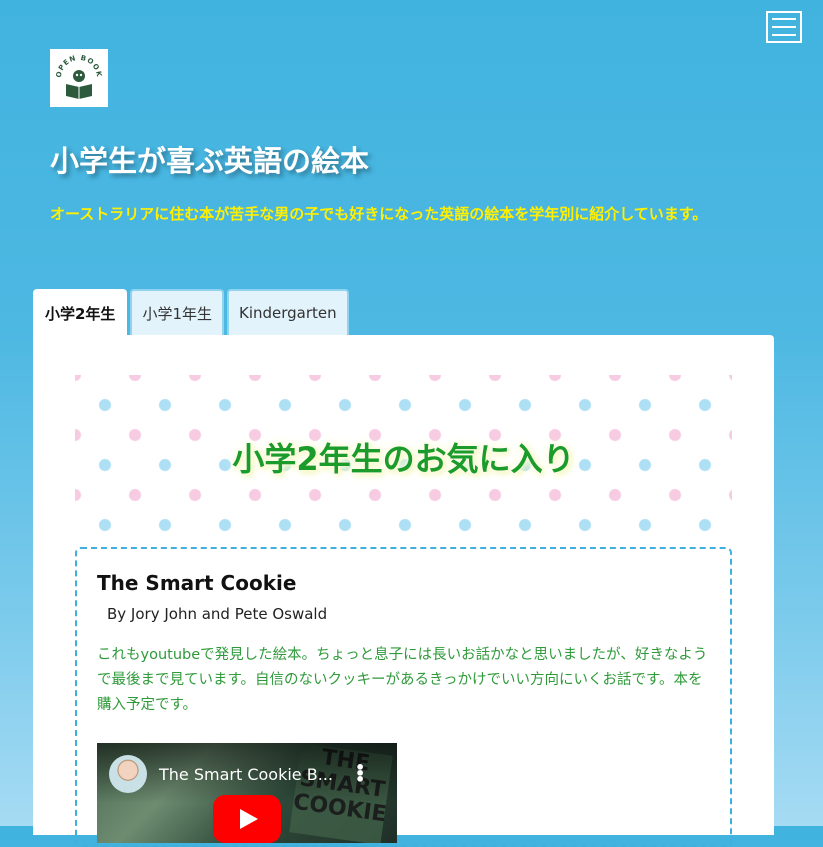  I want to click on site-title: 小学生が喜ぶ英語の絵本, so click(209, 159).